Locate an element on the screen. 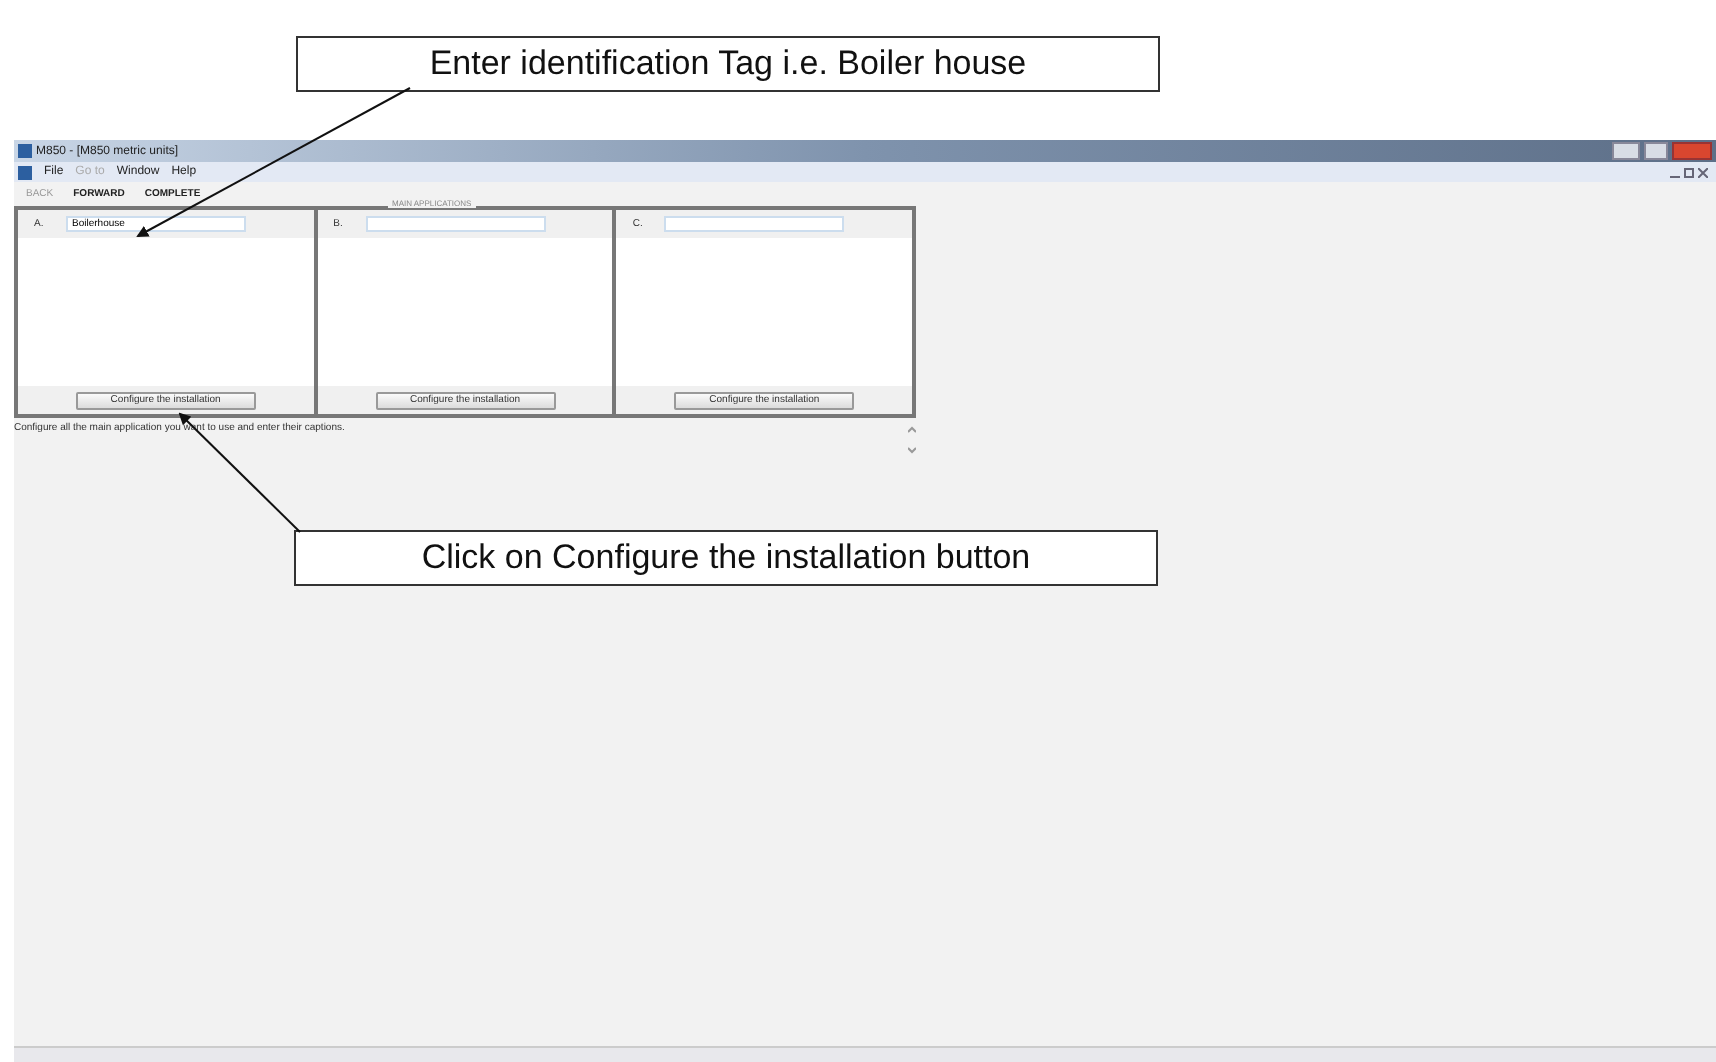  restore-icon is located at coordinates (1689, 172).